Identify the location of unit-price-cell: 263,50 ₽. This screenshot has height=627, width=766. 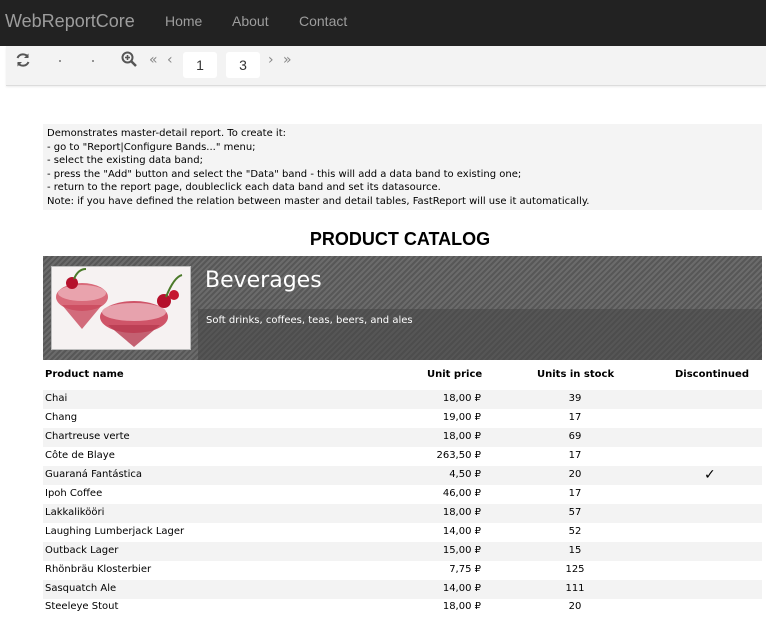
(458, 455).